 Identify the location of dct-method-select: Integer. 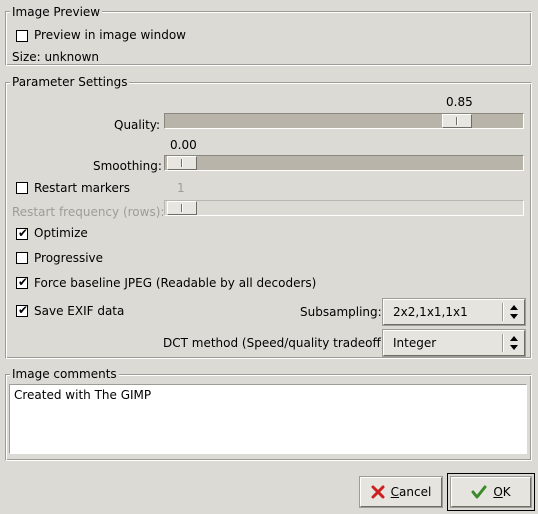
(454, 343).